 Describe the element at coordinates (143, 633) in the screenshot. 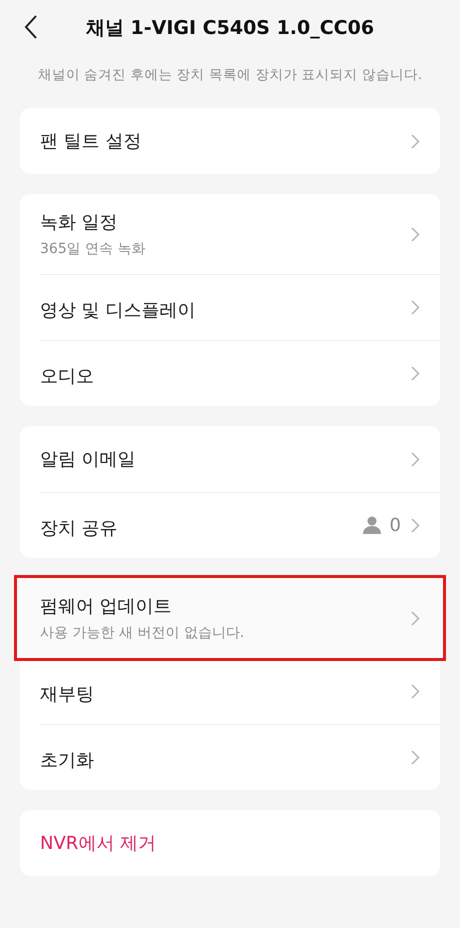

I see `row-sublabel: 사용 가능한 새 버전이 없습니다.` at that location.